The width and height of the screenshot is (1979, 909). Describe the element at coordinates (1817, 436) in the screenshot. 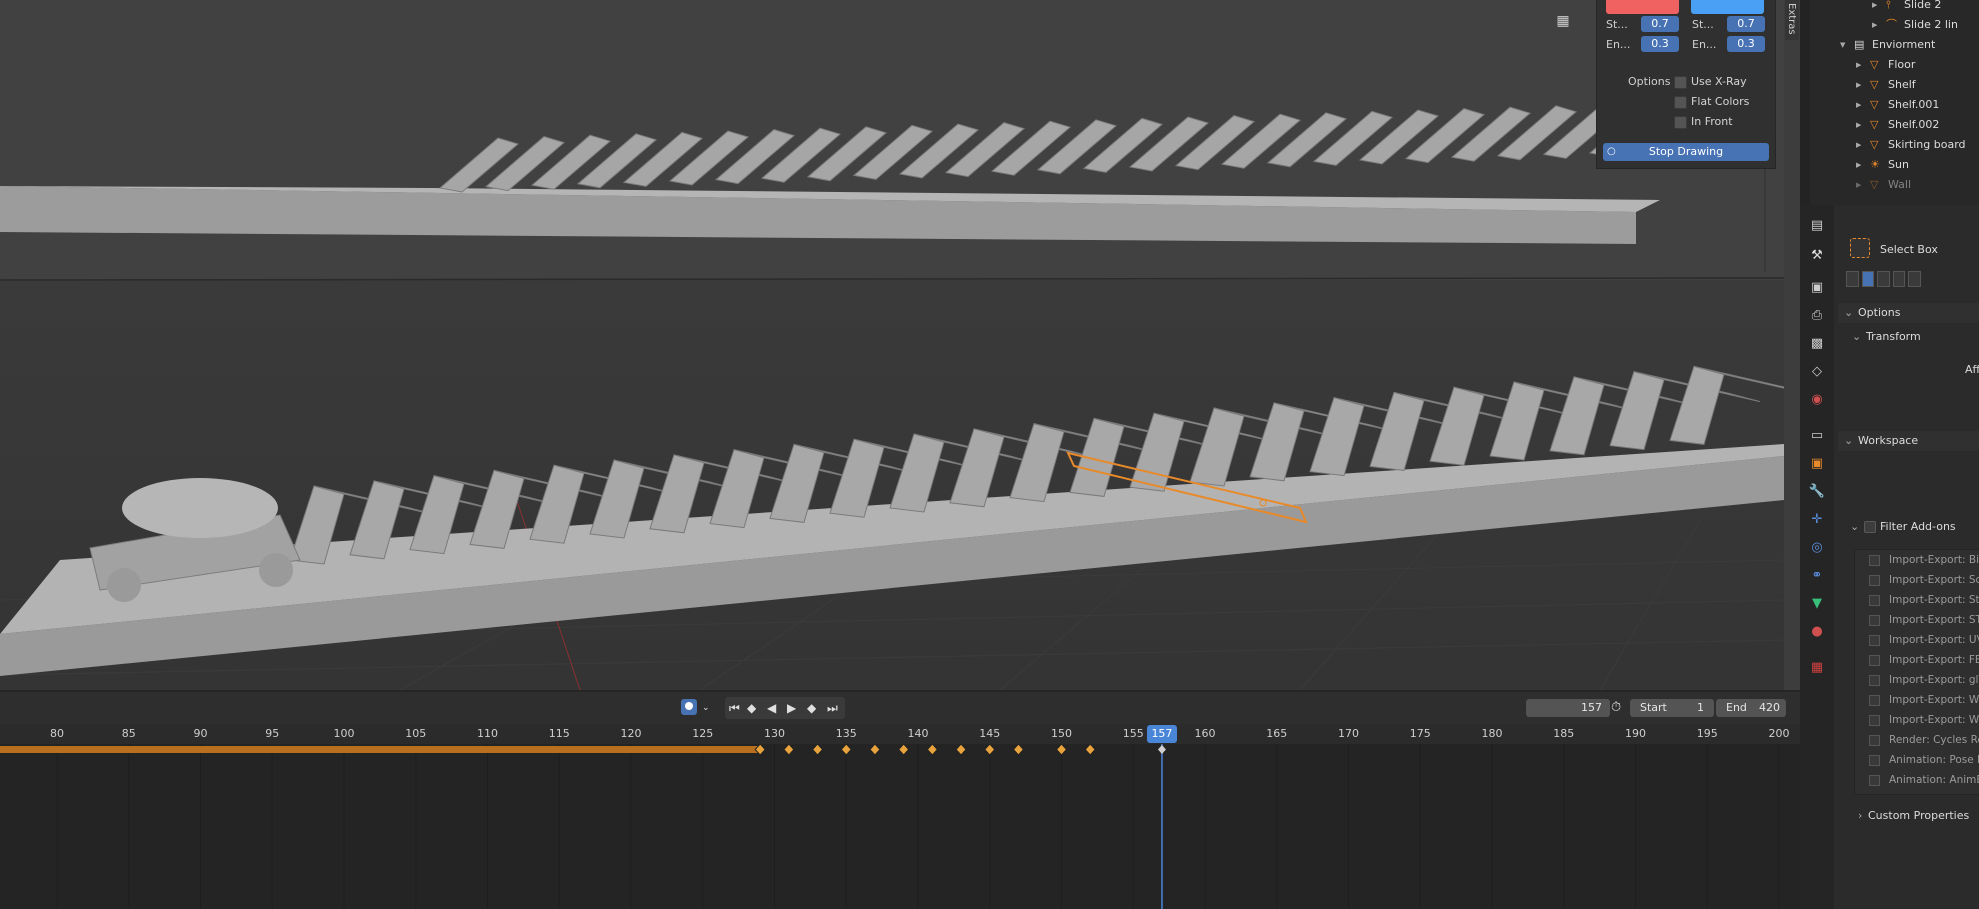

I see `collection-tab-icon: ▭` at that location.